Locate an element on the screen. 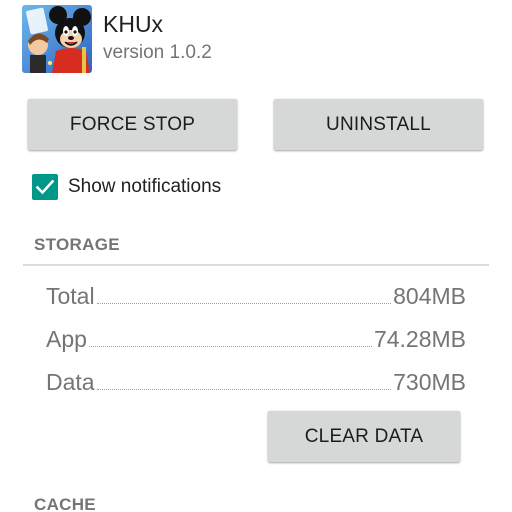 The width and height of the screenshot is (512, 512). clear-data-button: CLEAR DATA is located at coordinates (364, 436).